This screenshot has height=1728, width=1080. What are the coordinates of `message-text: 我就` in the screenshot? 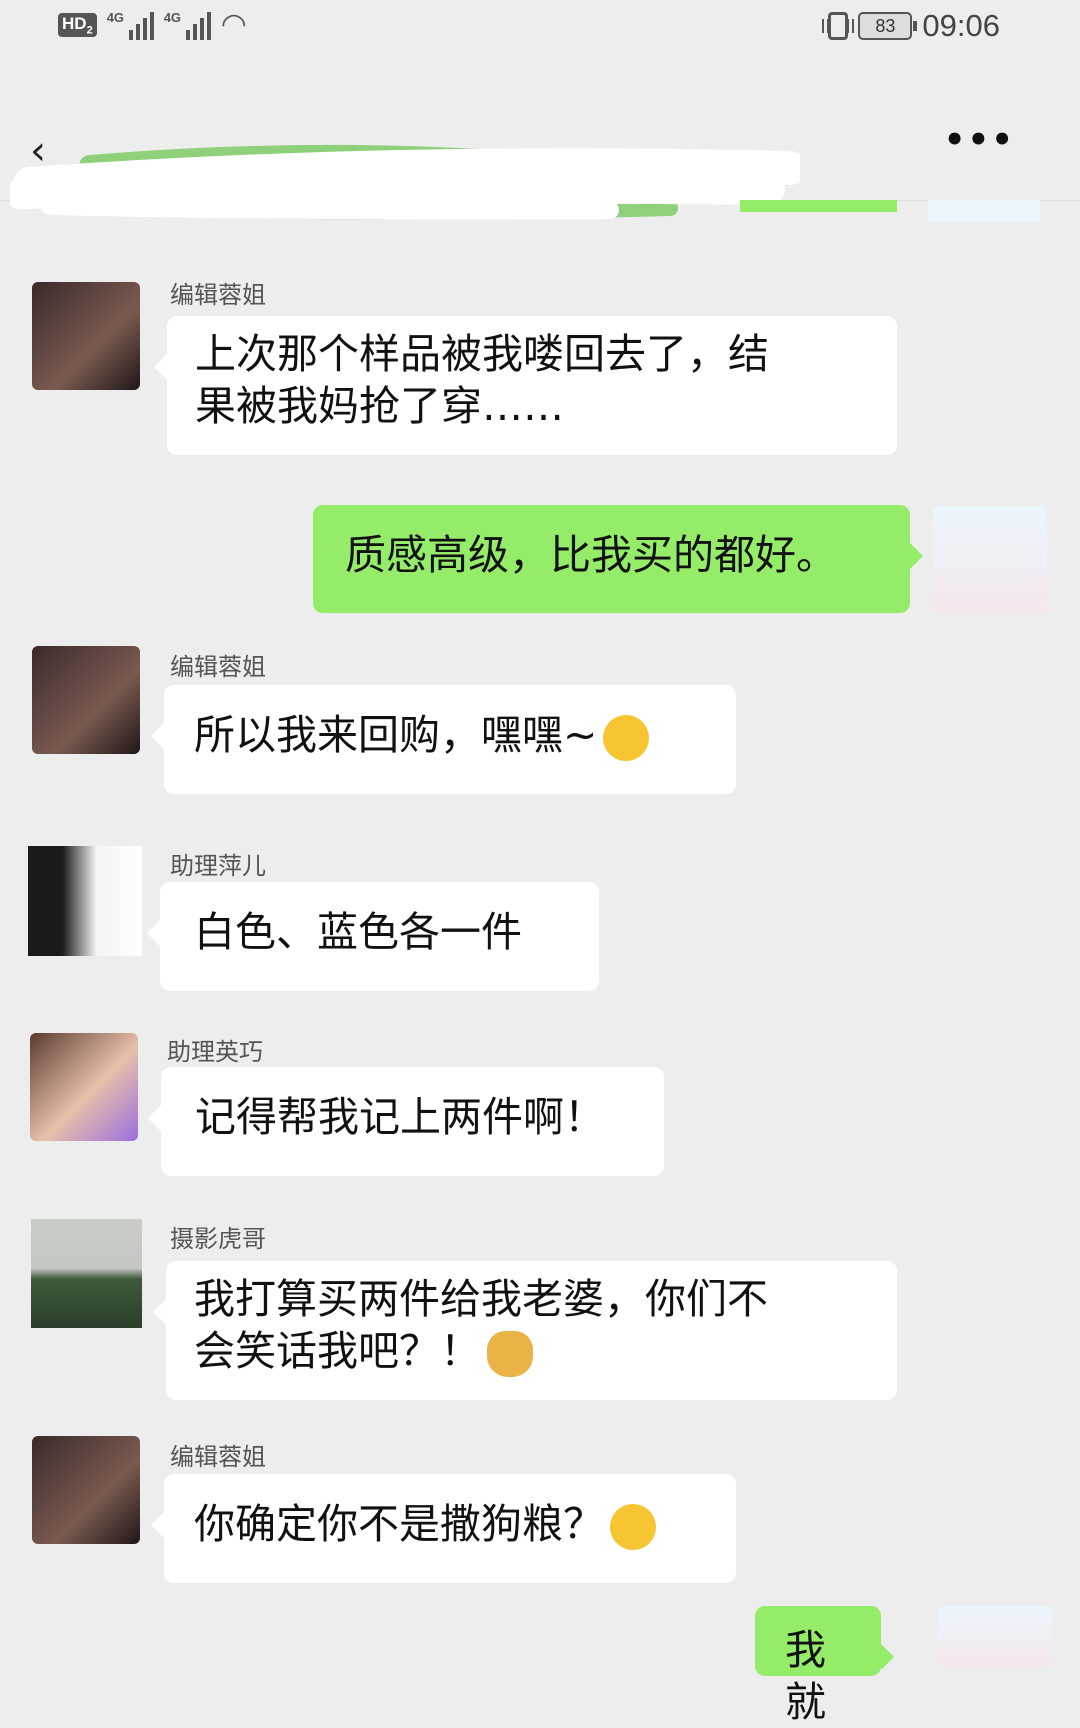 It's located at (805, 1676).